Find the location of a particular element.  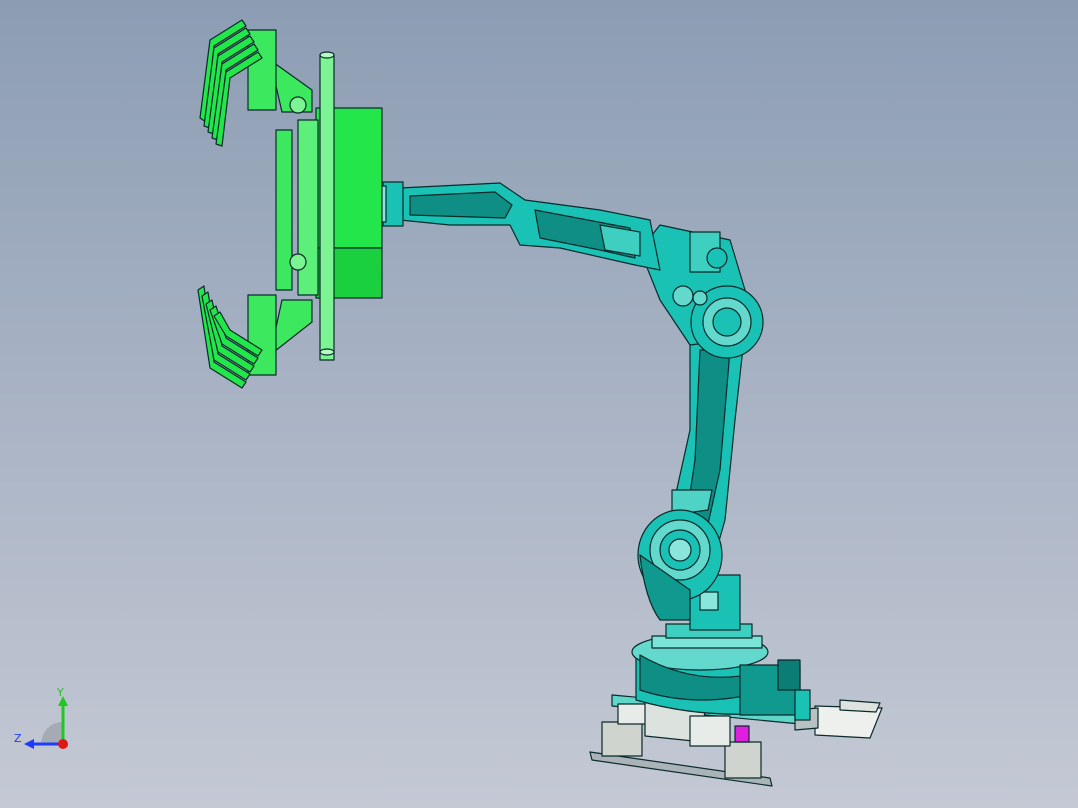

elbow-joint is located at coordinates (701, 291).